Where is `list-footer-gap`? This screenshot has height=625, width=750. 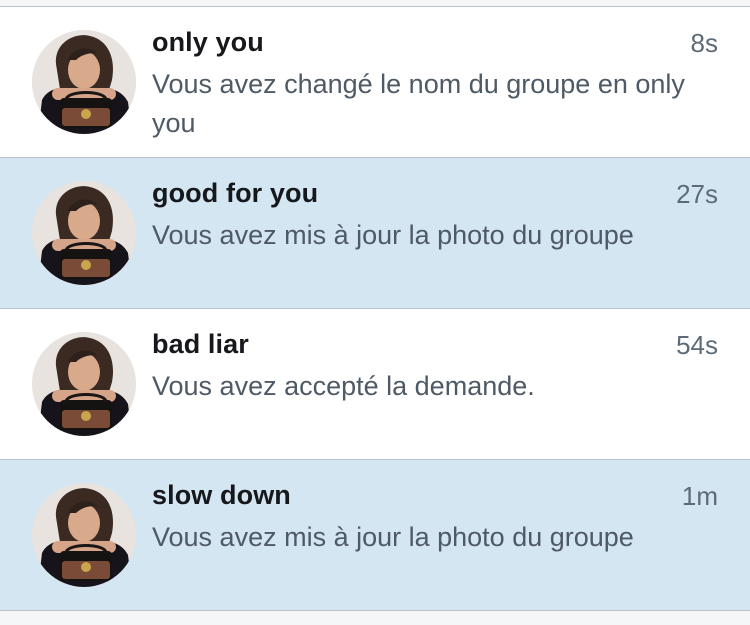
list-footer-gap is located at coordinates (375, 619).